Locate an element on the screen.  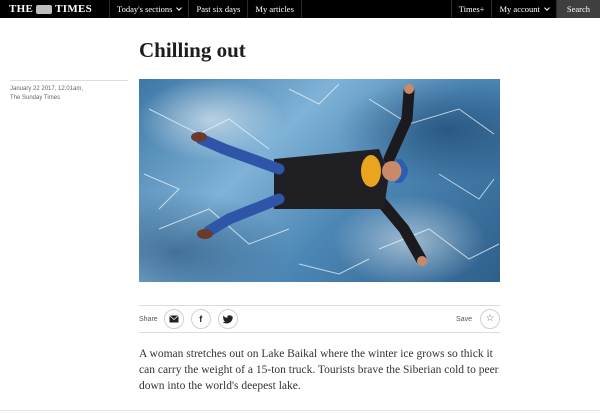
search-button: Search is located at coordinates (578, 9).